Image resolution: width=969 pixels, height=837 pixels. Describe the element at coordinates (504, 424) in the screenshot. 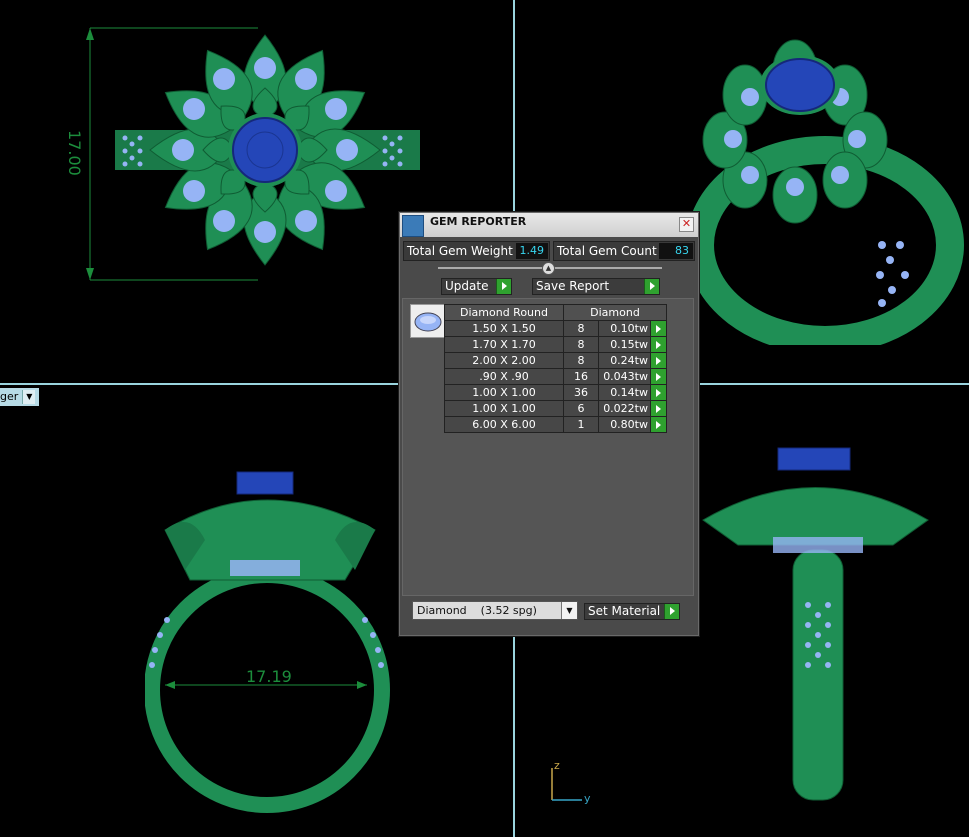

I see `gem-size: 6.00 X 6.00` at that location.